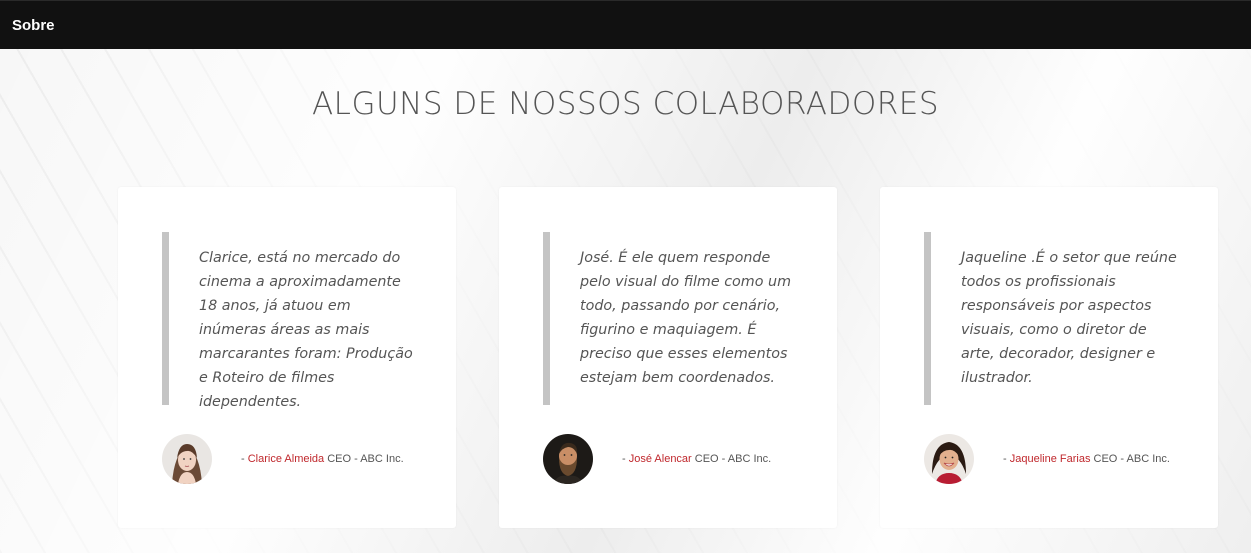  Describe the element at coordinates (625, 104) in the screenshot. I see `section-title: ALGUNS DE NOSSOS COLABORADORES` at that location.